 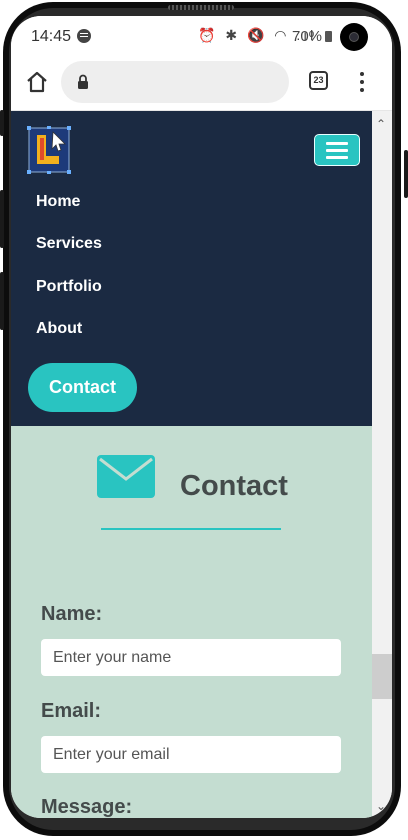 What do you see at coordinates (362, 81) in the screenshot?
I see `overflow-menu-icon` at bounding box center [362, 81].